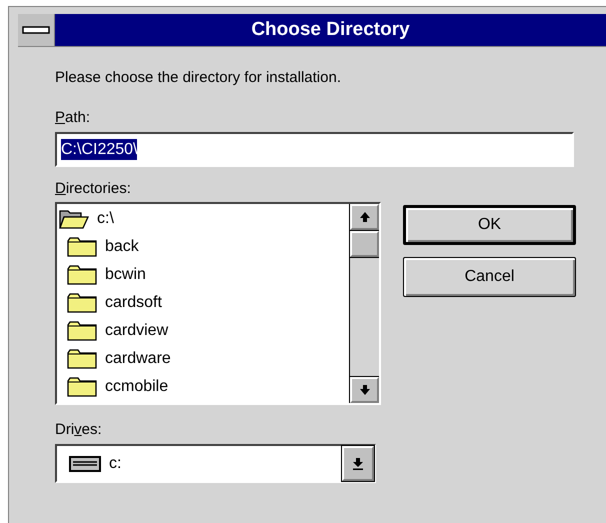  What do you see at coordinates (72, 118) in the screenshot?
I see `path-label: Path:` at bounding box center [72, 118].